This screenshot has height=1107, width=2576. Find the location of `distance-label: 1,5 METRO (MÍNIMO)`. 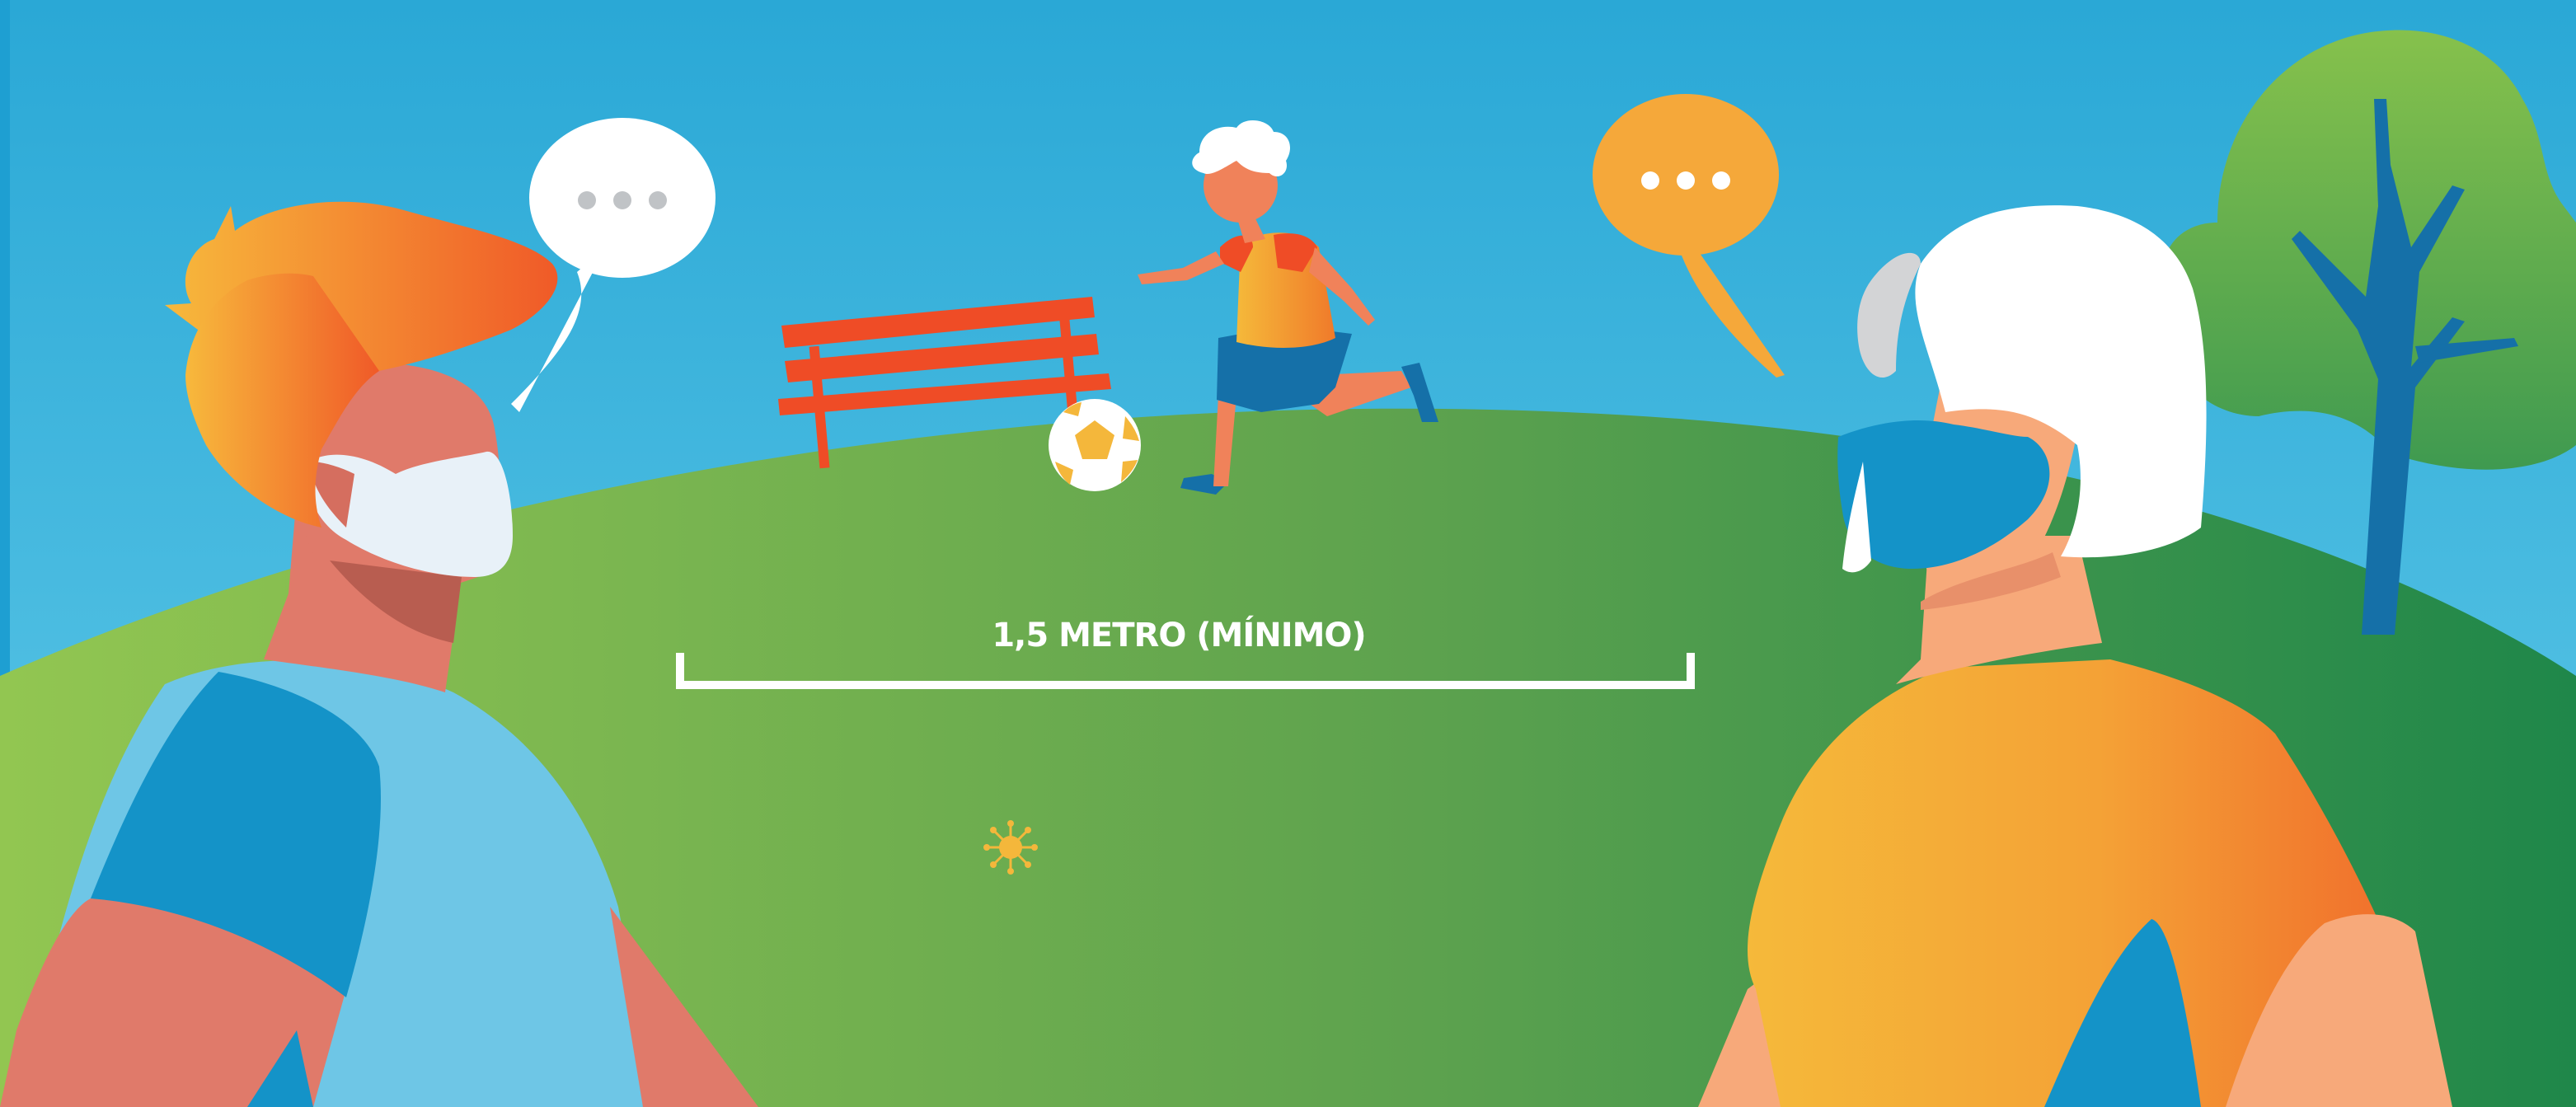

distance-label: 1,5 METRO (MÍNIMO) is located at coordinates (1179, 635).